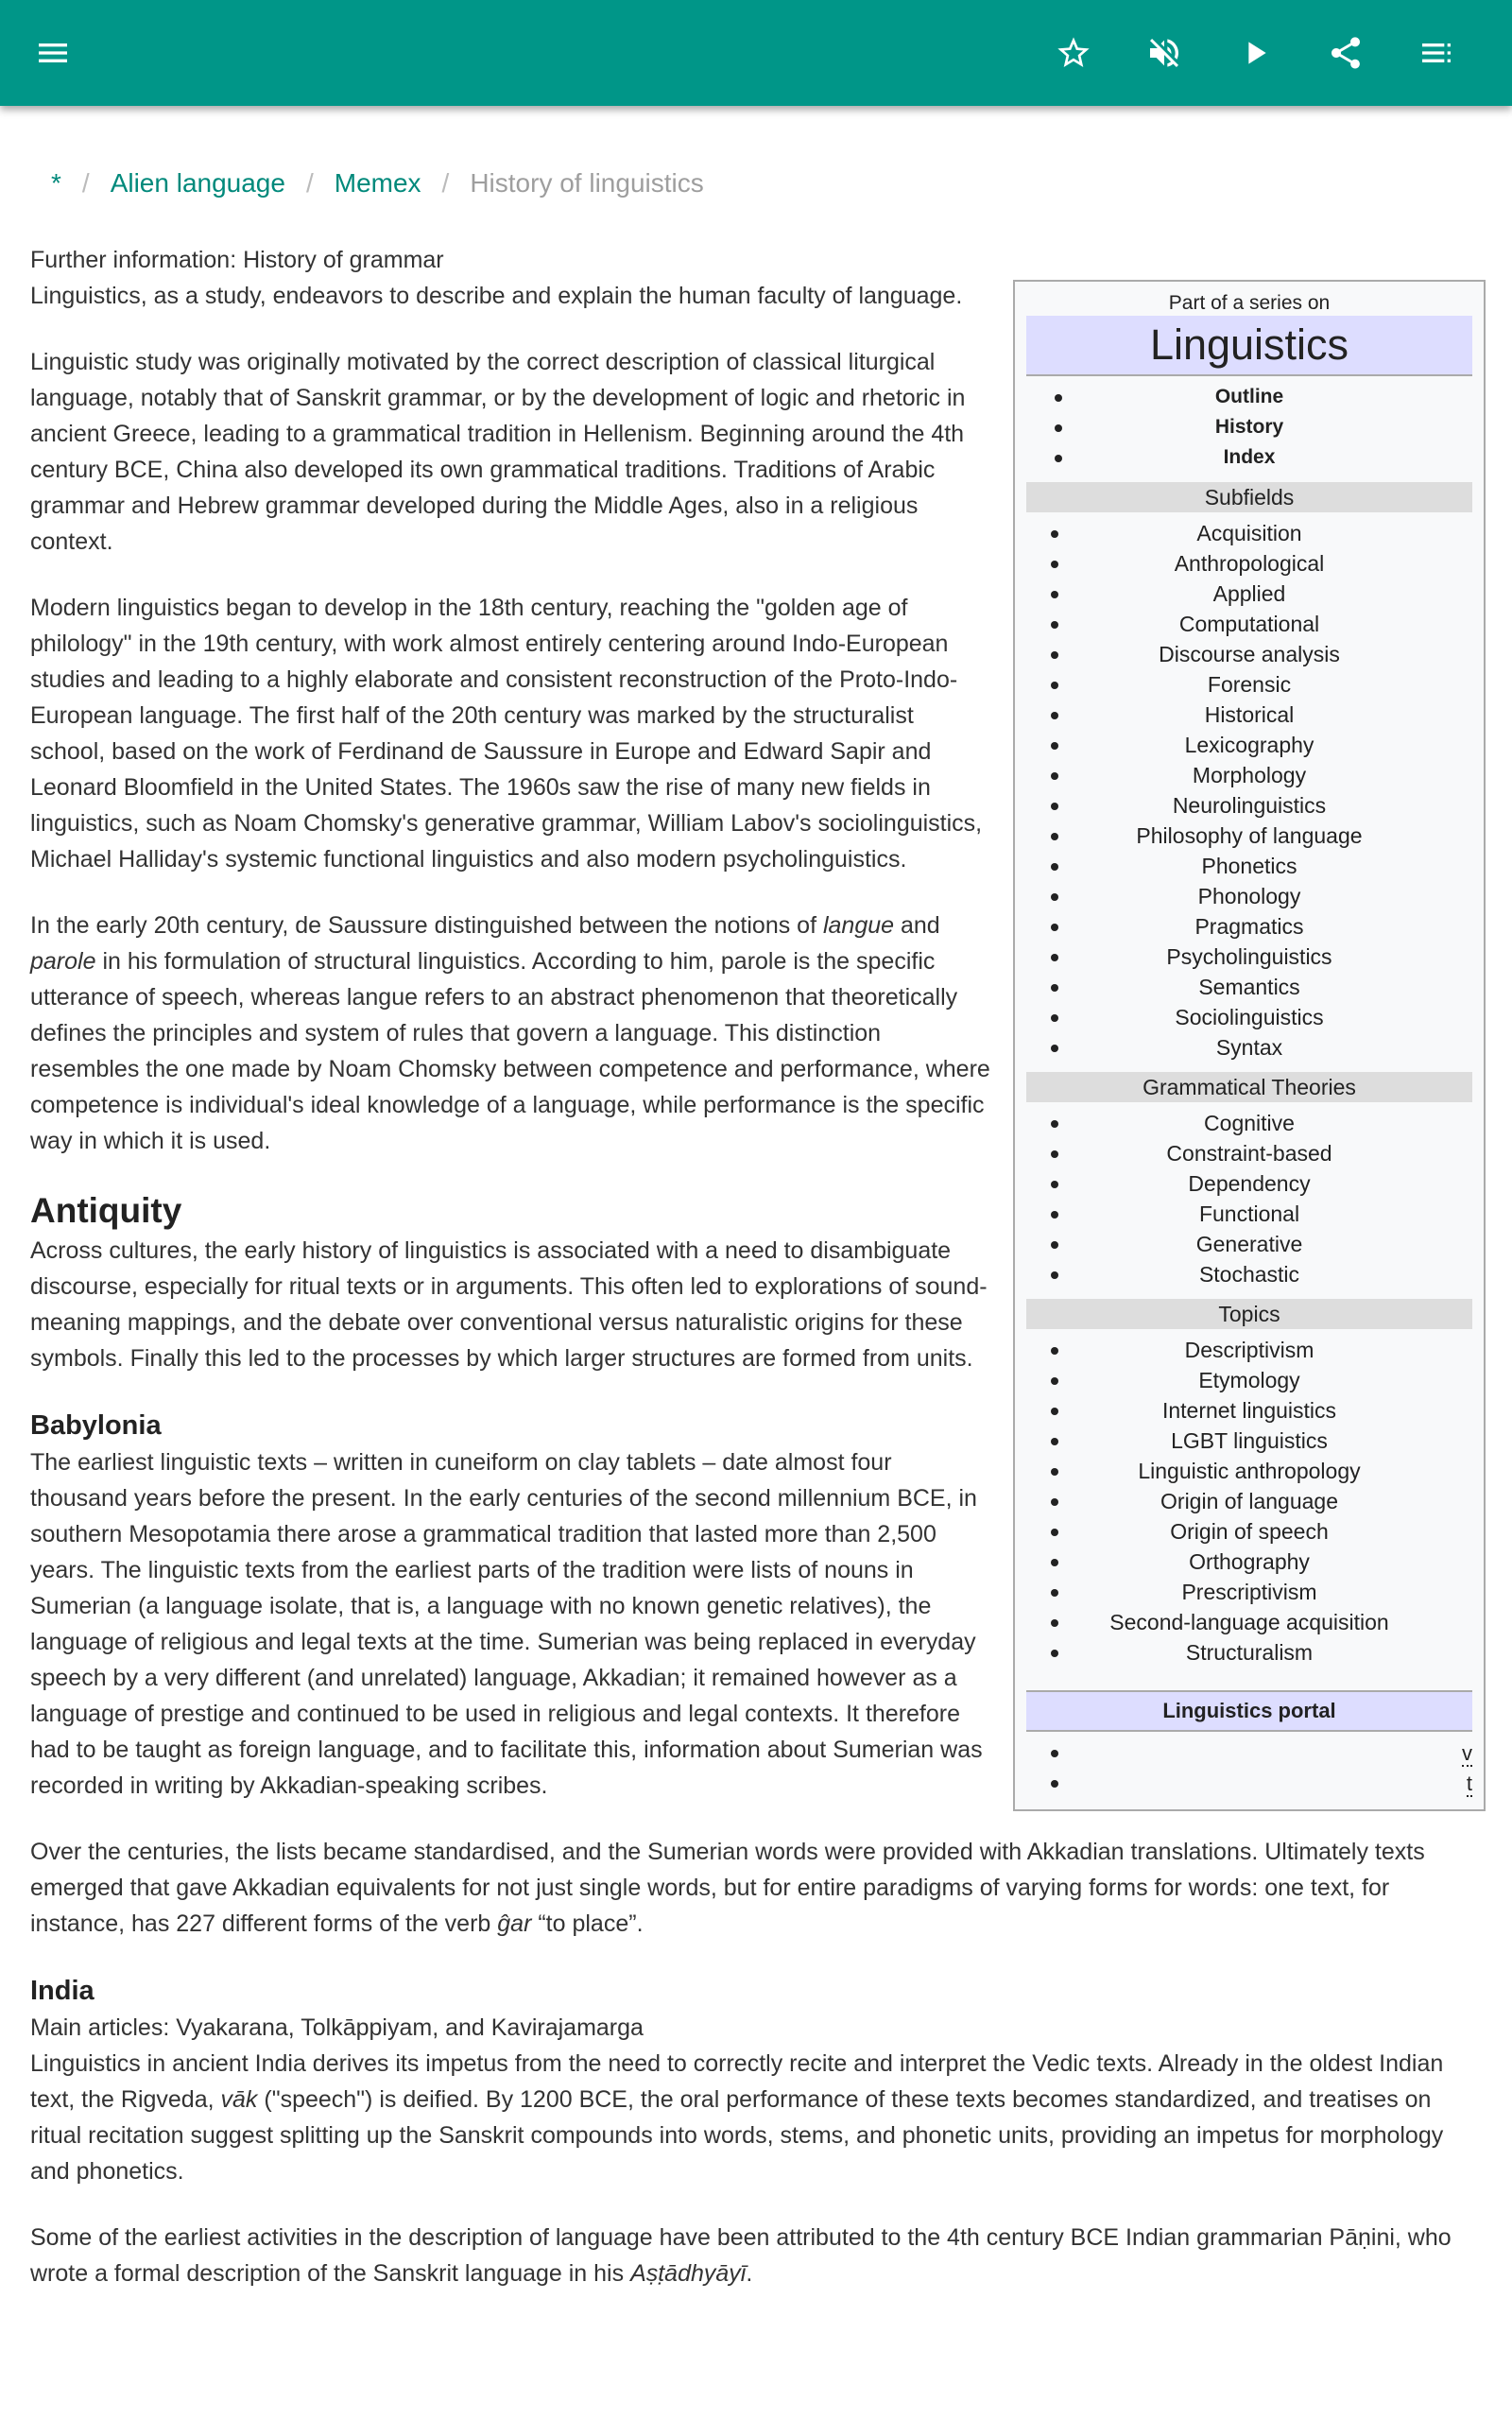 Image resolution: width=1512 pixels, height=2420 pixels. Describe the element at coordinates (1249, 896) in the screenshot. I see `infobox-link: Phonology` at that location.